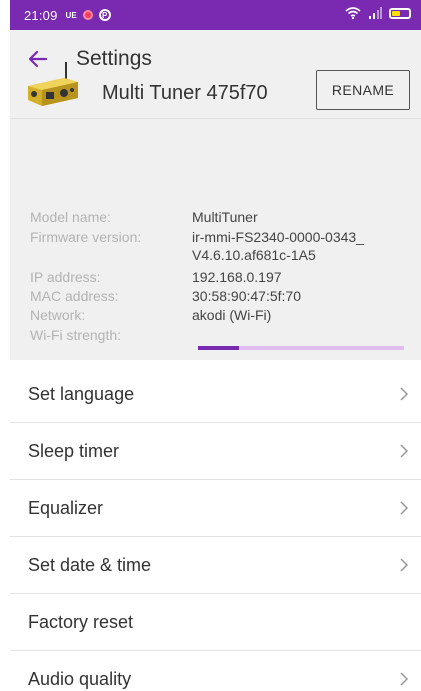 This screenshot has height=691, width=421. I want to click on wifi-icon, so click(353, 13).